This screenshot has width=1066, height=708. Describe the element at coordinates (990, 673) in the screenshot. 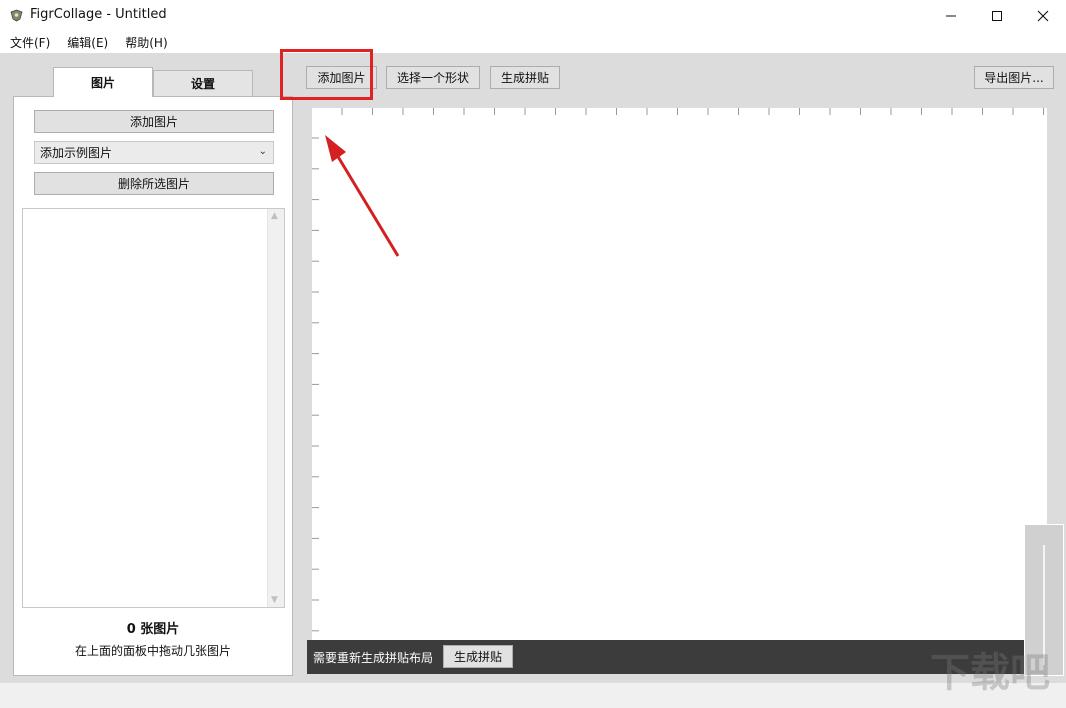

I see `watermark-logo: 下载吧` at that location.